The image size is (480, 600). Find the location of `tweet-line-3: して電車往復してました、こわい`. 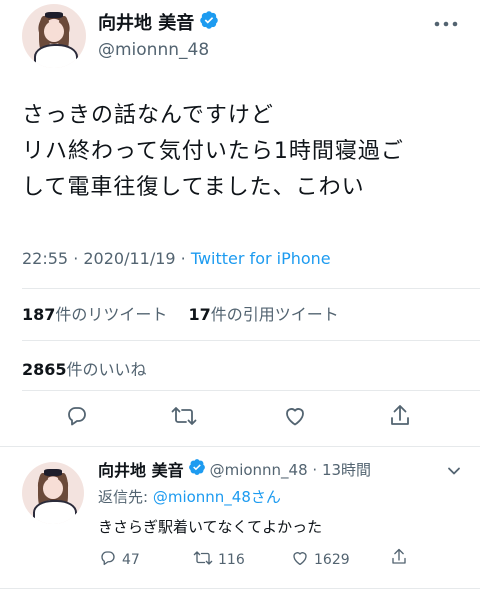

tweet-line-3: して電車往復してました、こわい is located at coordinates (193, 187).